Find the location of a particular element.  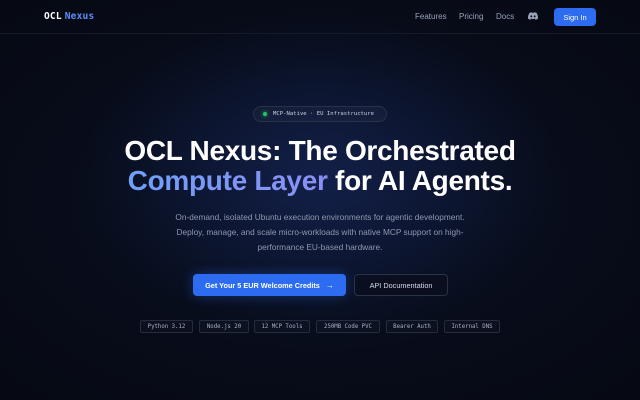

tech-chip-code-pvc: 250MB Code PVC is located at coordinates (348, 326).